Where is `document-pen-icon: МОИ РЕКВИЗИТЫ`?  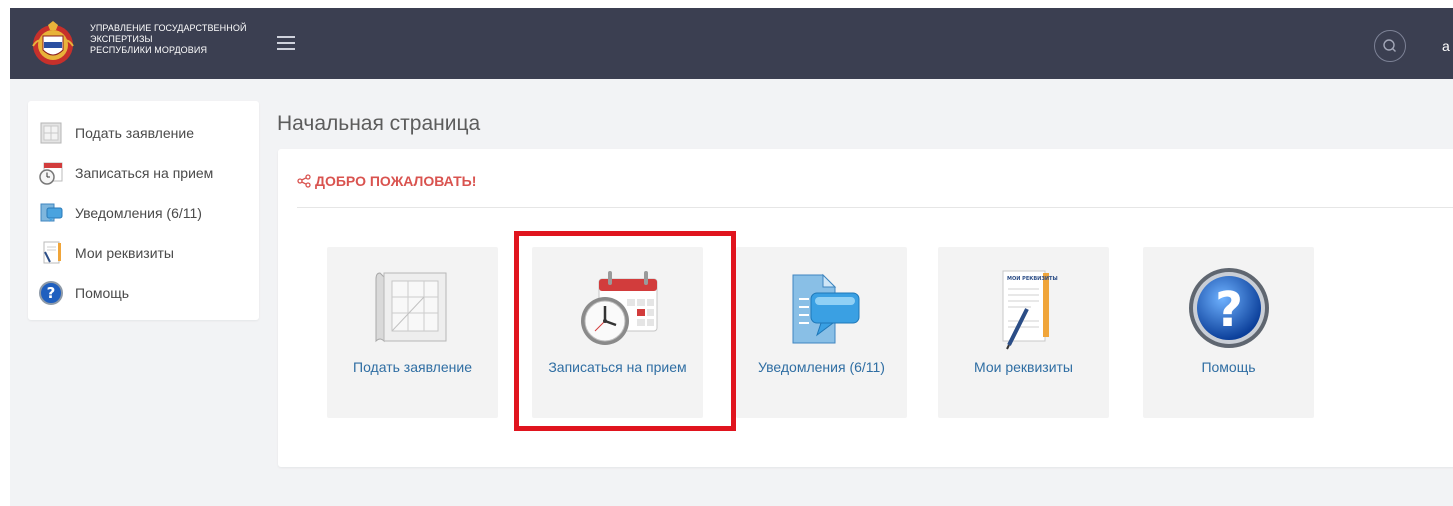
document-pen-icon: МОИ РЕКВИЗИТЫ is located at coordinates (1030, 310).